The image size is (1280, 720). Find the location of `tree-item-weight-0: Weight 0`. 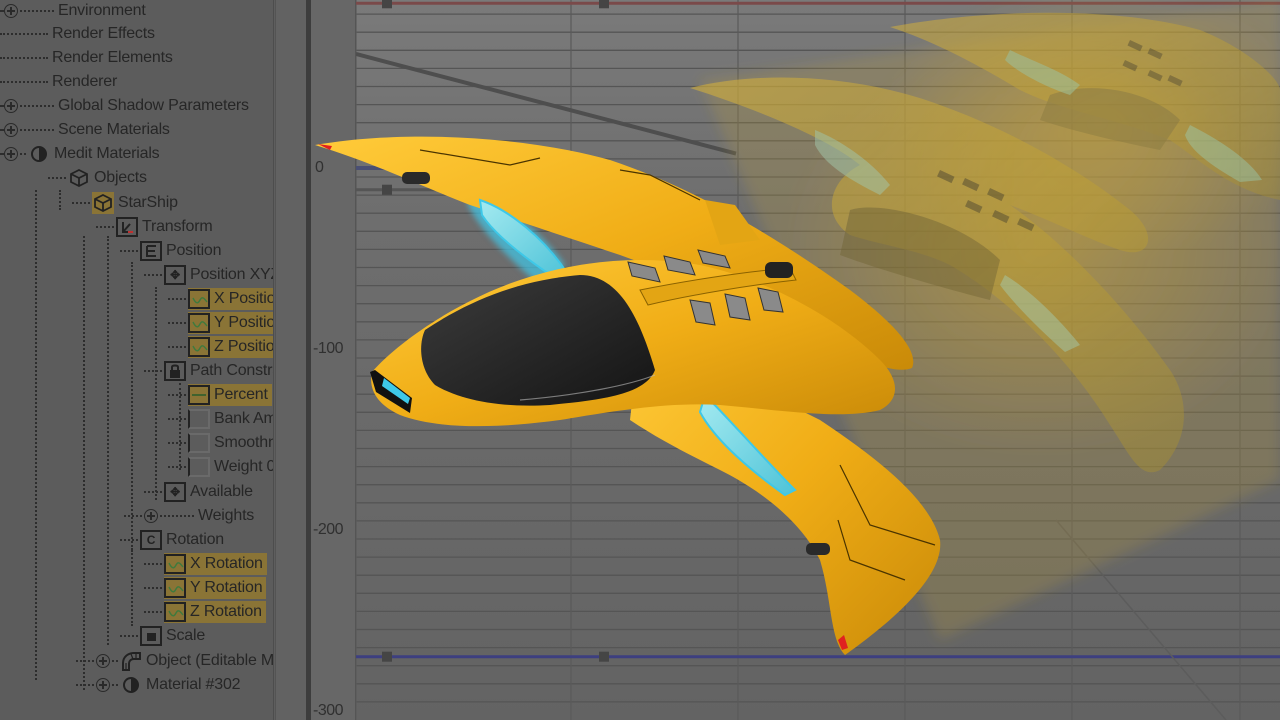

tree-item-weight-0: Weight 0 is located at coordinates (220, 467).